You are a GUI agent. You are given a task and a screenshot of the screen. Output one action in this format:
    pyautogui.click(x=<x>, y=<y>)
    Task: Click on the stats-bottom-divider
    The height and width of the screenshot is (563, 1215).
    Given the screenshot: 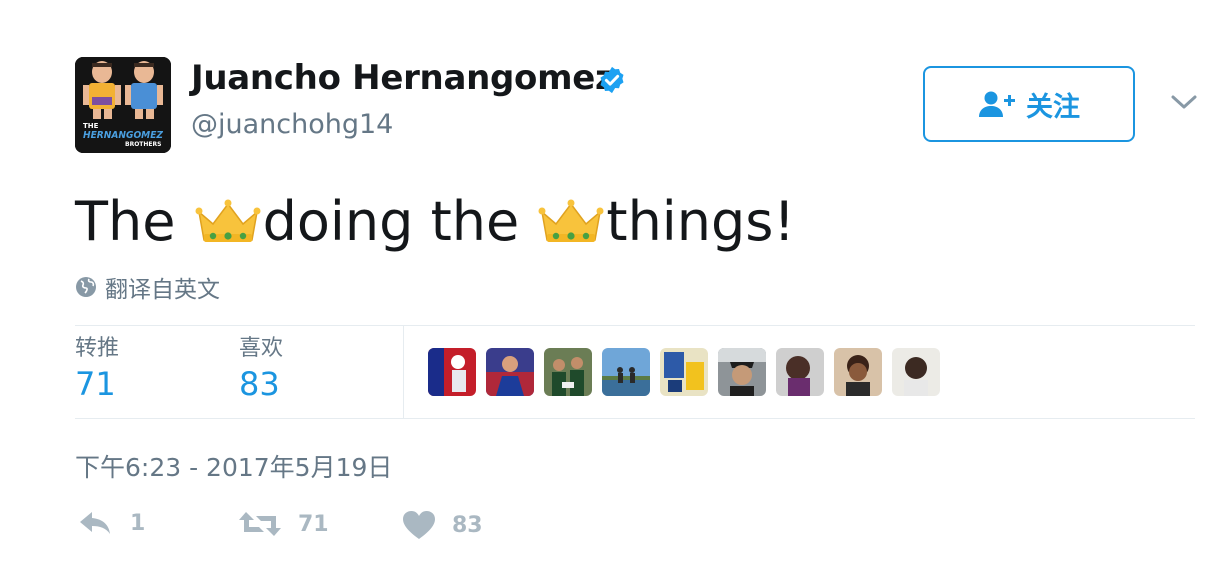 What is the action you would take?
    pyautogui.click(x=635, y=418)
    